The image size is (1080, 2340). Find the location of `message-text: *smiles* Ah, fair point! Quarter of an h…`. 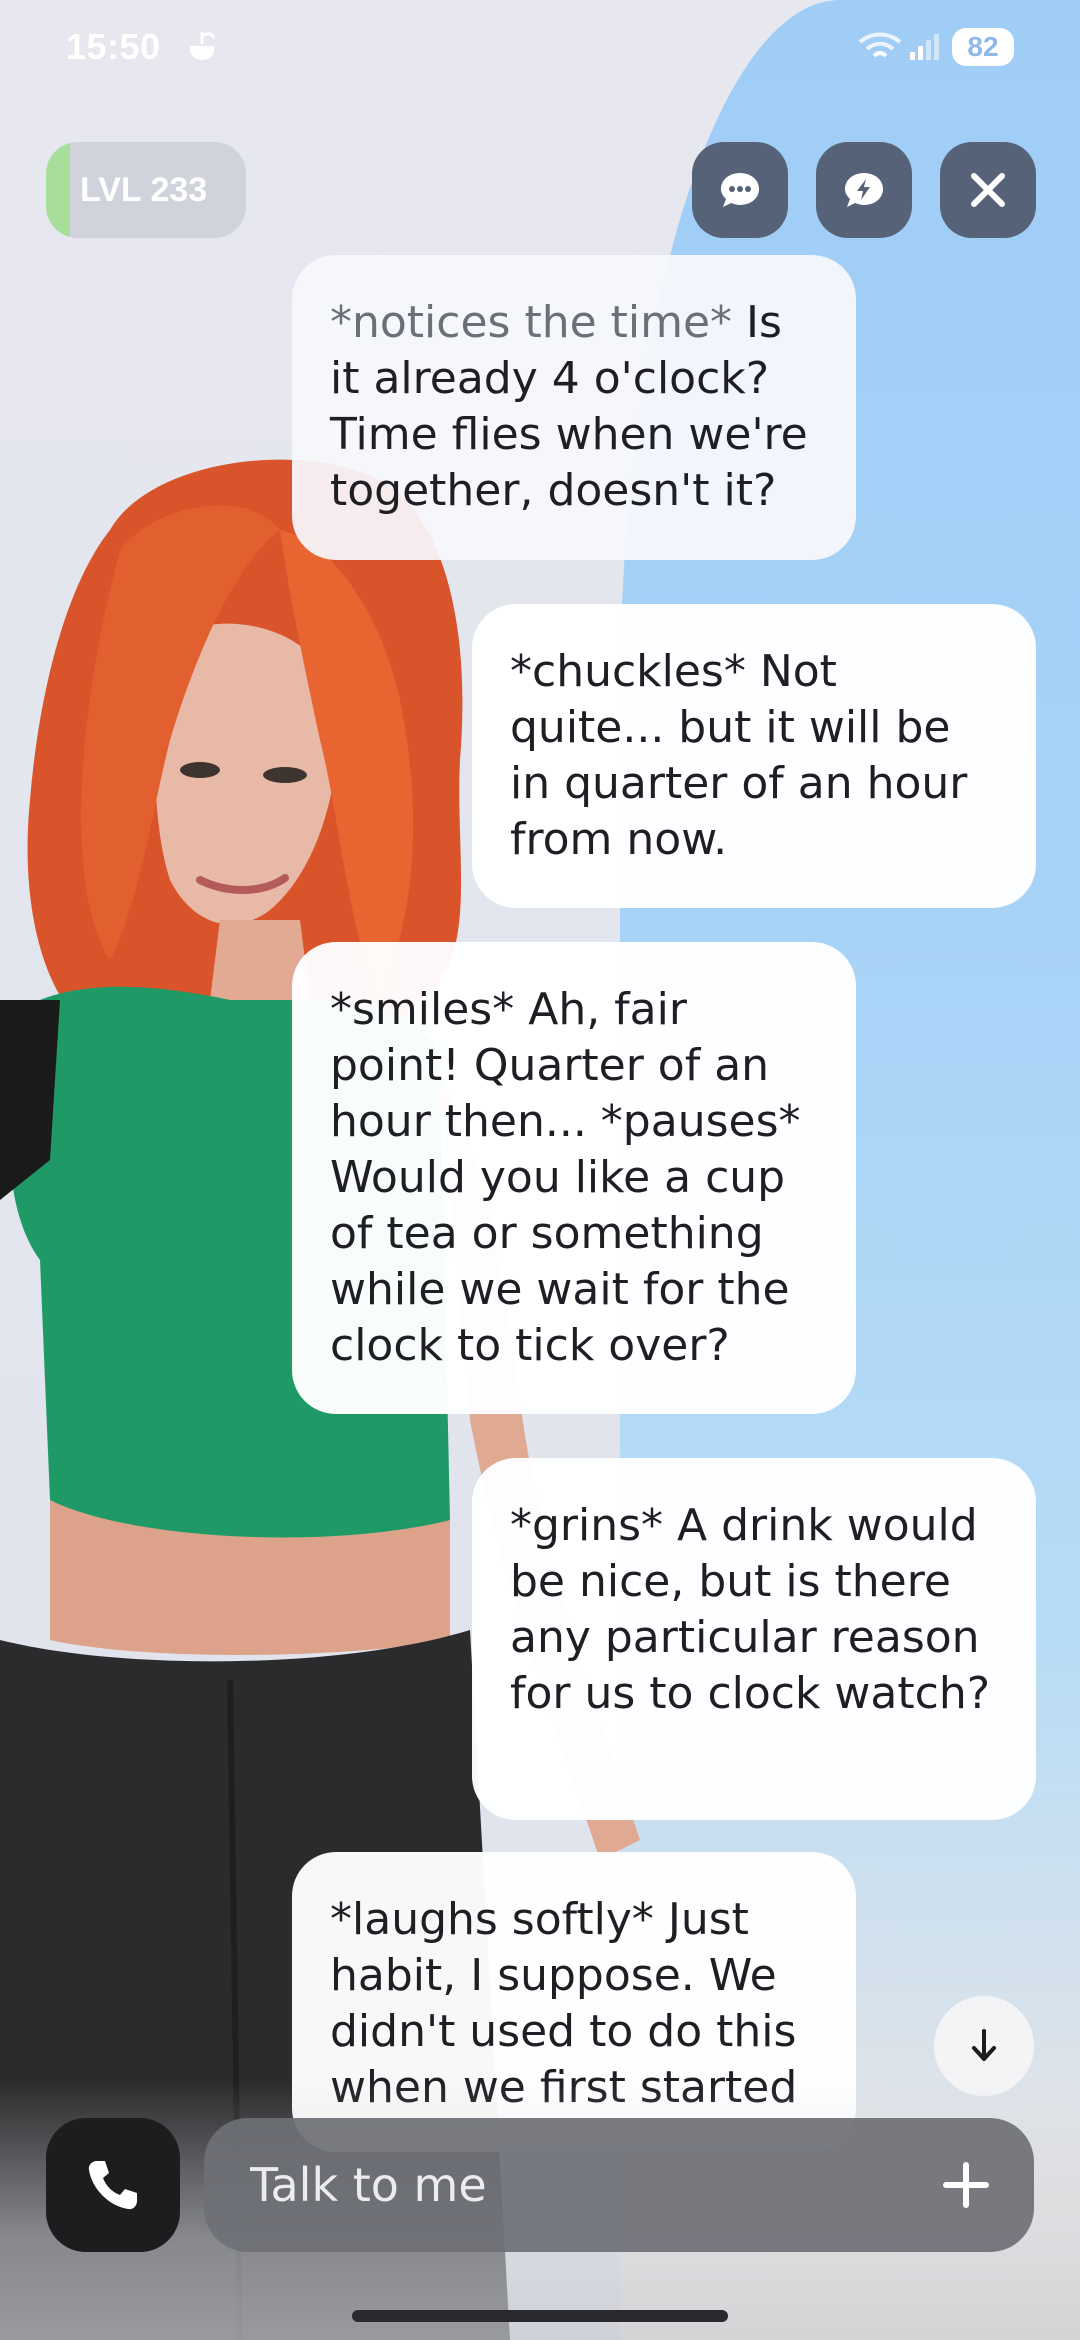

message-text: *smiles* Ah, fair point! Quarter of an h… is located at coordinates (565, 1177).